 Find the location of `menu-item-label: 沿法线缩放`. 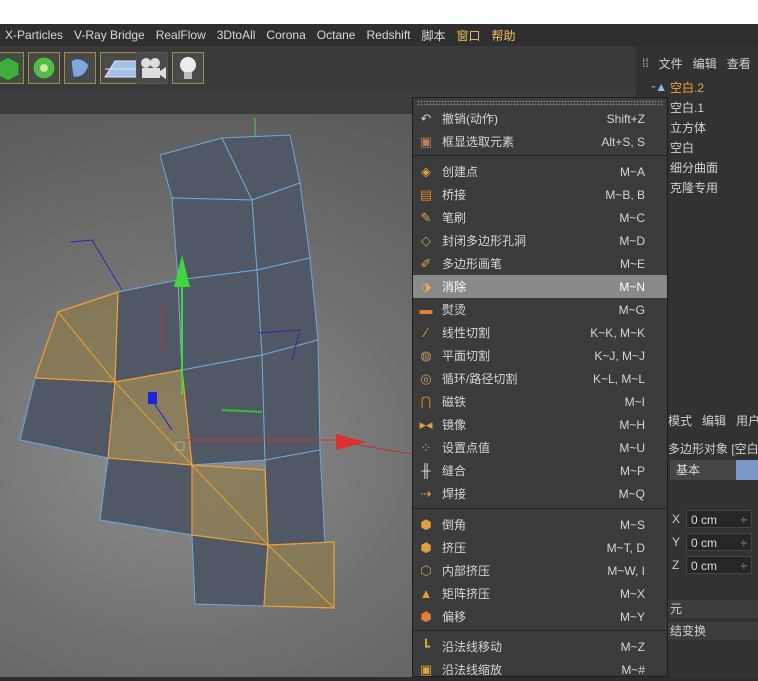

menu-item-label: 沿法线缩放 is located at coordinates (472, 670).